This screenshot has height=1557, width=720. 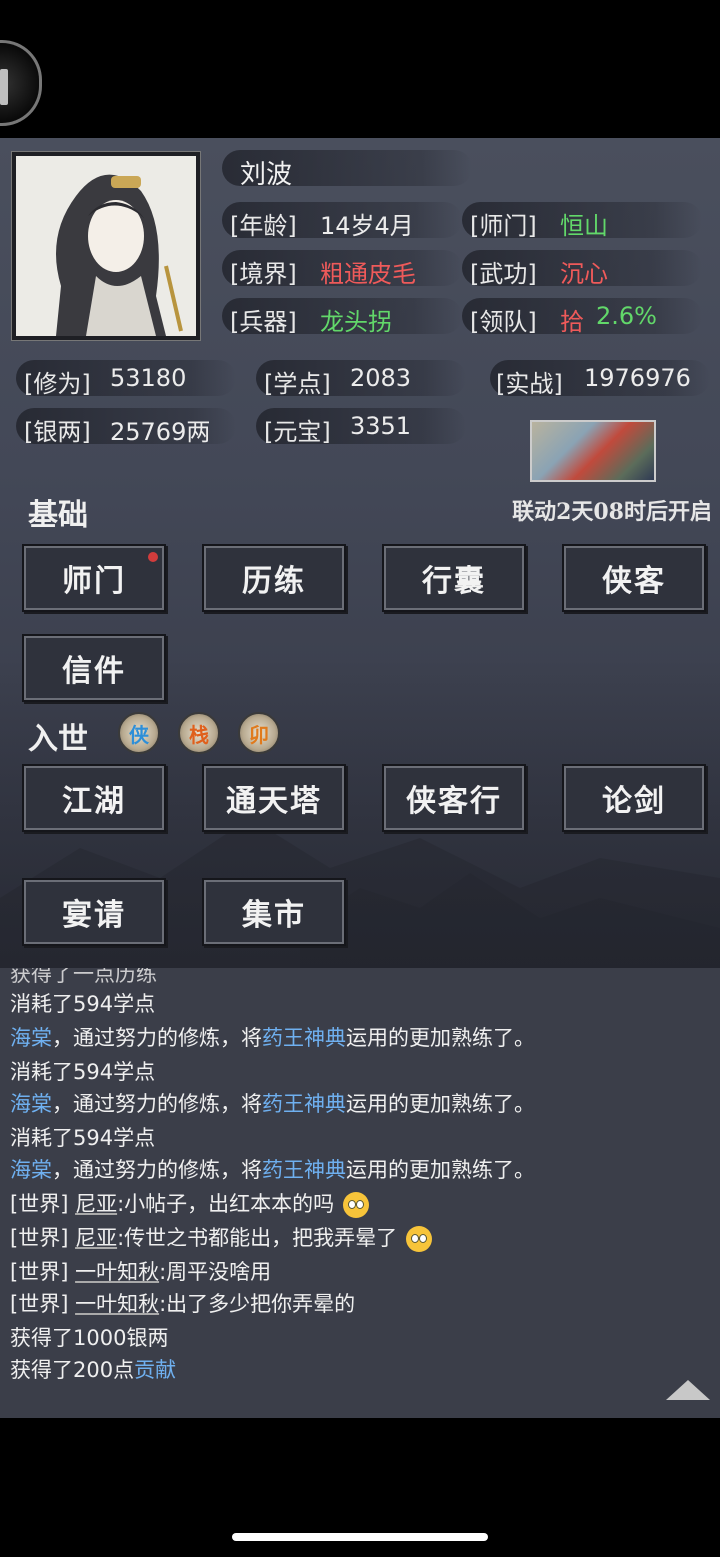 I want to click on chat-line: [世界] 尼亚:小帖子，出红本本的吗, so click(x=189, y=1203).